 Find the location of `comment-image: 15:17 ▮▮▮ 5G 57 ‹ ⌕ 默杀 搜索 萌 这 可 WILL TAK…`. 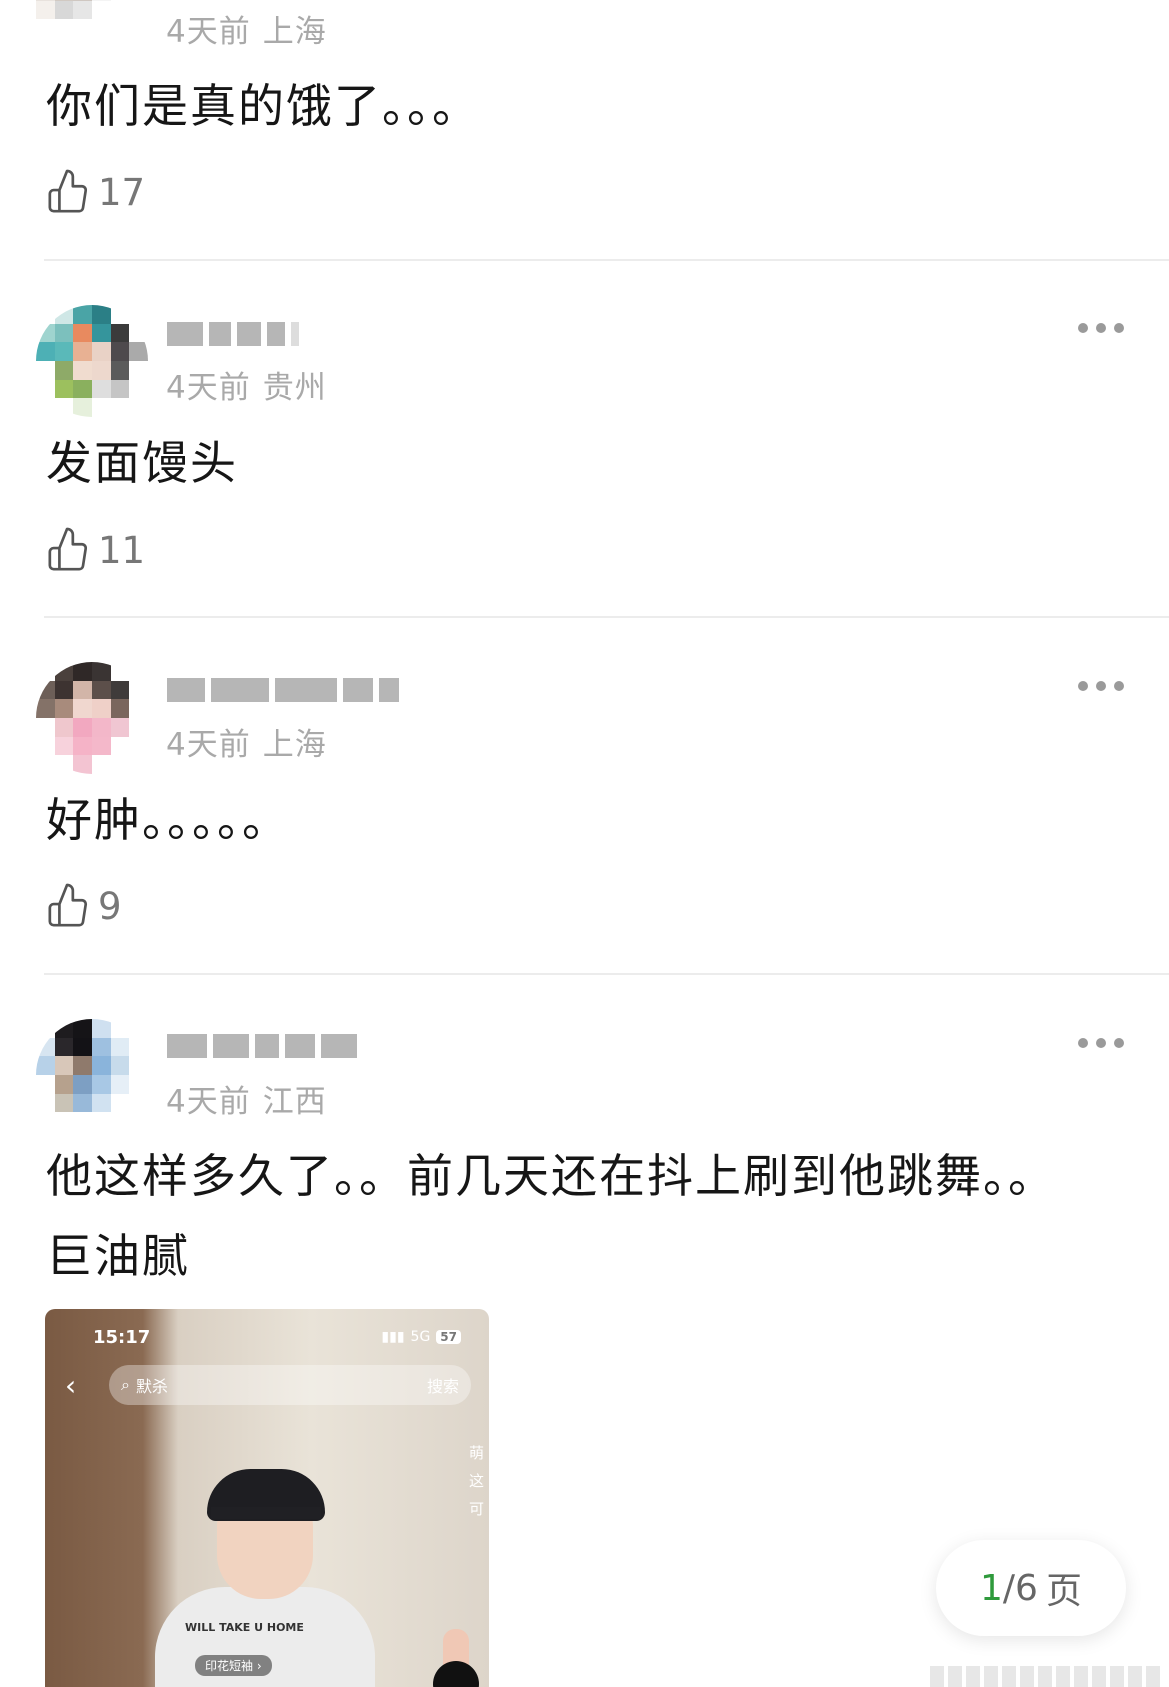

comment-image: 15:17 ▮▮▮ 5G 57 ‹ ⌕ 默杀 搜索 萌 这 可 WILL TAK… is located at coordinates (267, 1498).